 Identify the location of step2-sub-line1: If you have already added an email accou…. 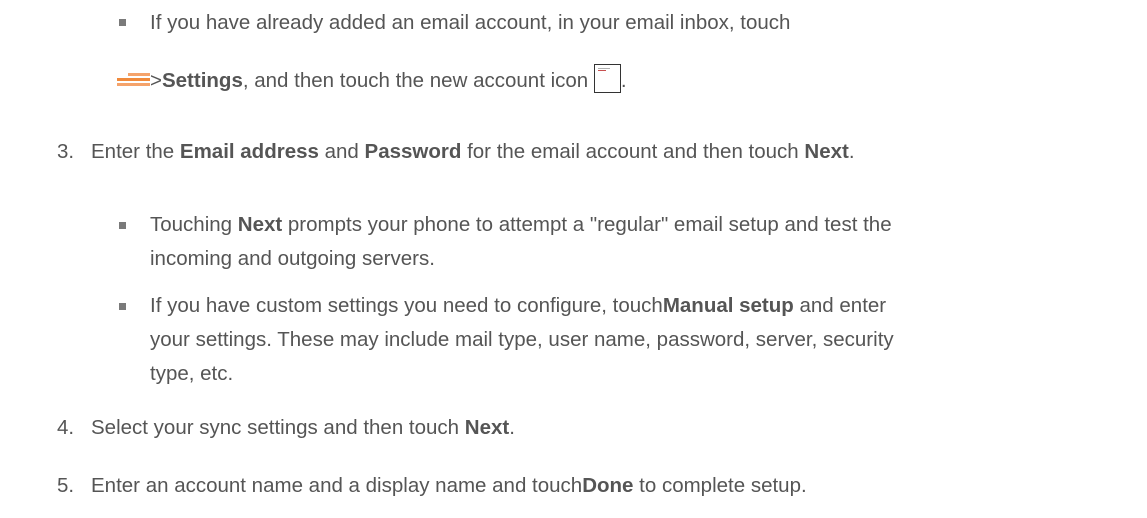
(470, 22).